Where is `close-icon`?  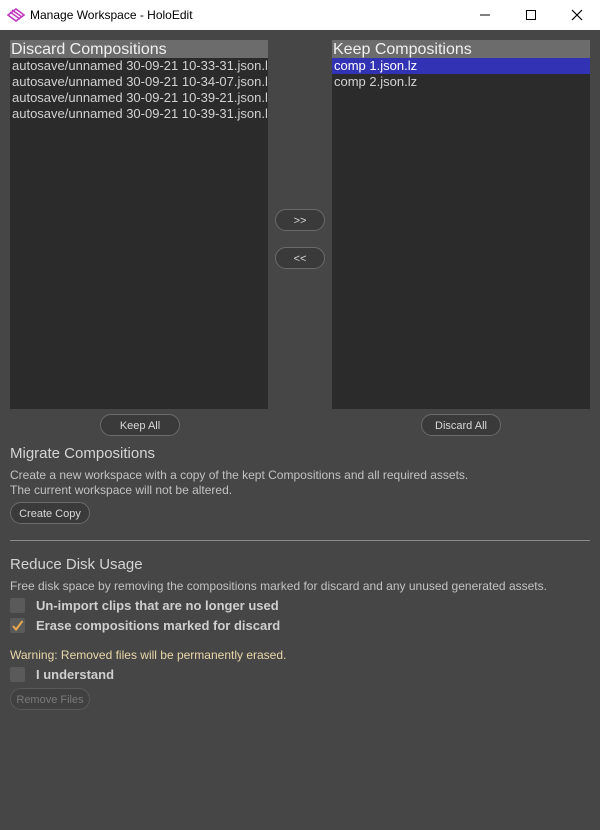 close-icon is located at coordinates (577, 15).